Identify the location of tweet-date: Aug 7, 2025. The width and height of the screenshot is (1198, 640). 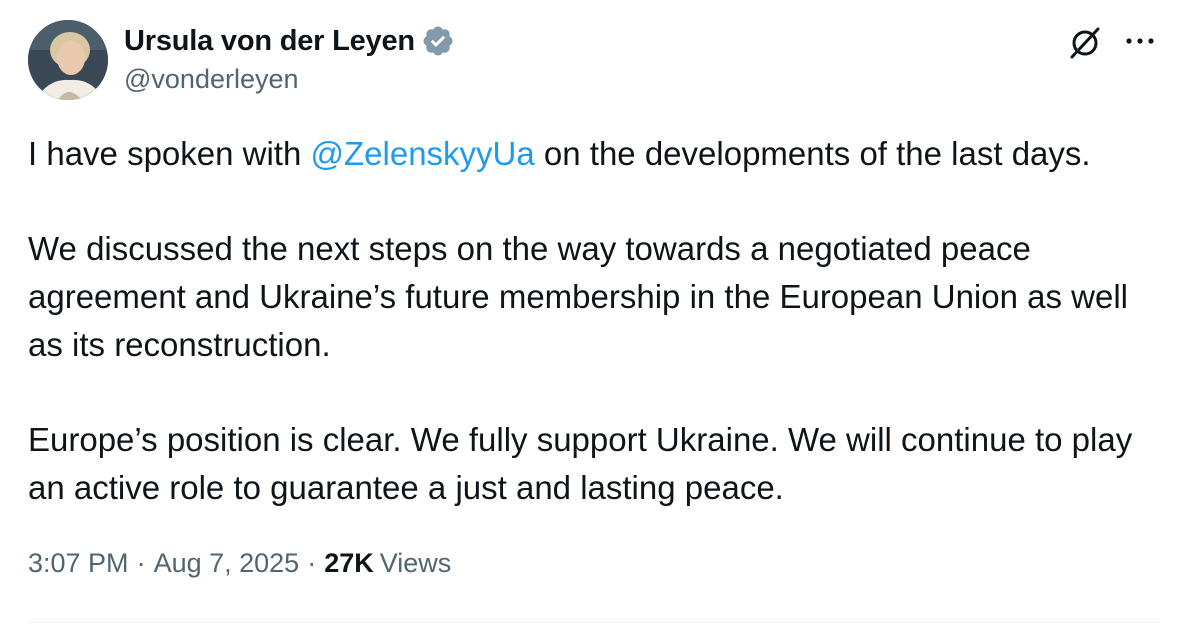
(227, 563).